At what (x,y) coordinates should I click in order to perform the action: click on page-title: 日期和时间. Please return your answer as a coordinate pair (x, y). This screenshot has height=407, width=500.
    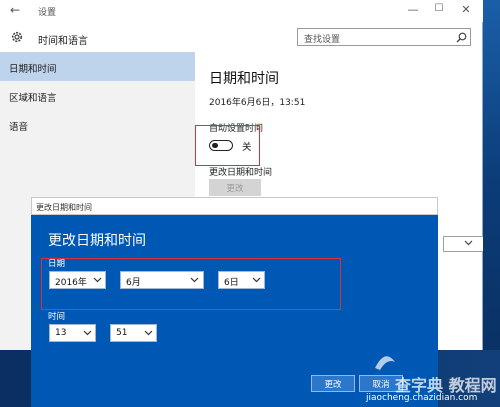
    Looking at the image, I should click on (244, 79).